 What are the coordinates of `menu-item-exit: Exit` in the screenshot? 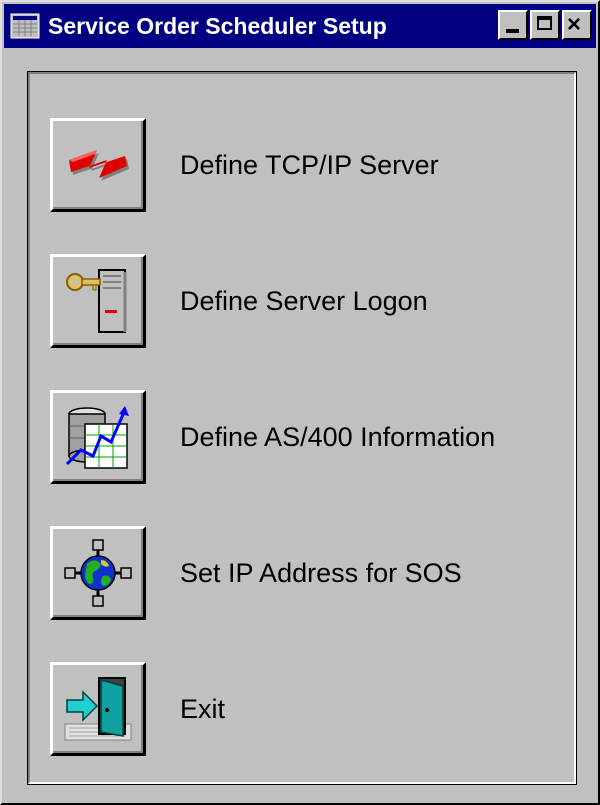 It's located at (137, 709).